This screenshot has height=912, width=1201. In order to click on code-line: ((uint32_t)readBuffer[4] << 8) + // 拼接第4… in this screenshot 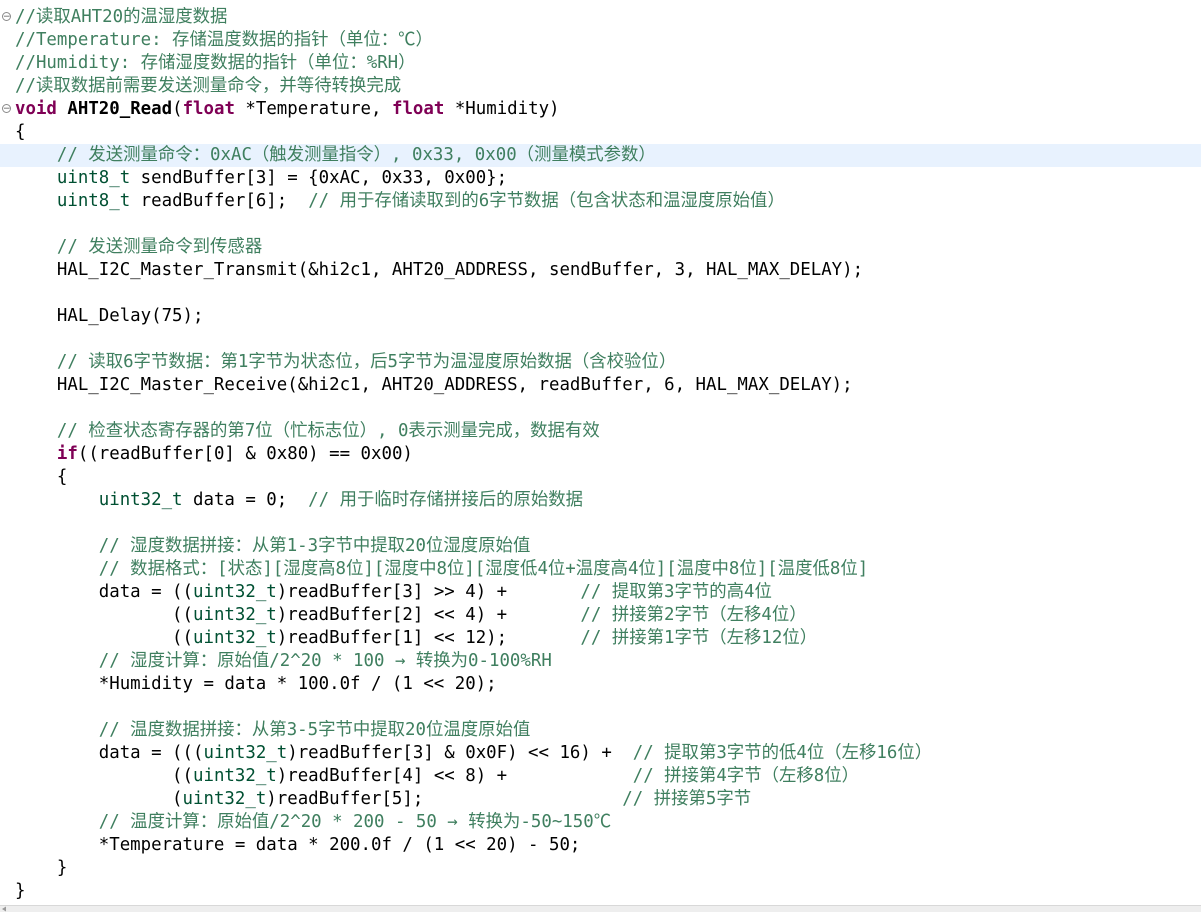, I will do `click(600, 776)`.